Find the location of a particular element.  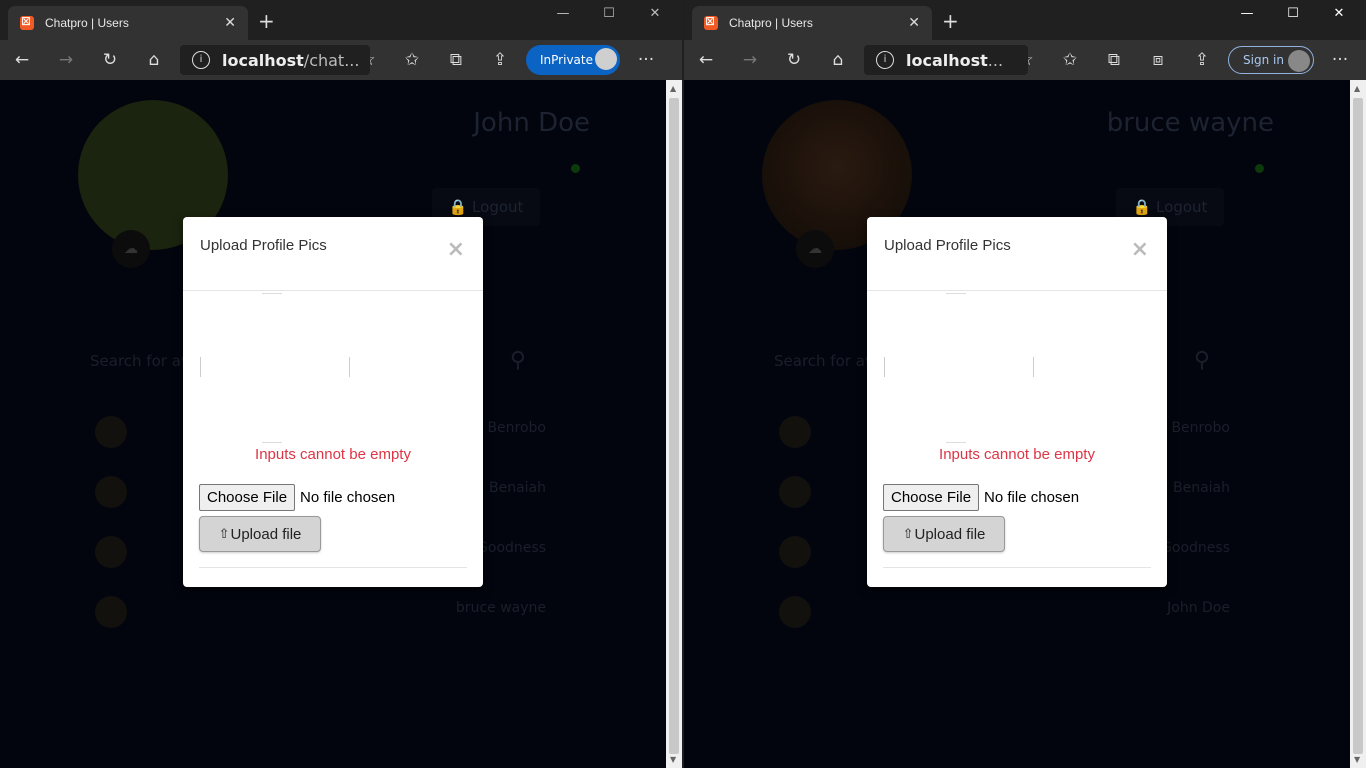

cloud-upload-icon: ⇧ is located at coordinates (908, 533).